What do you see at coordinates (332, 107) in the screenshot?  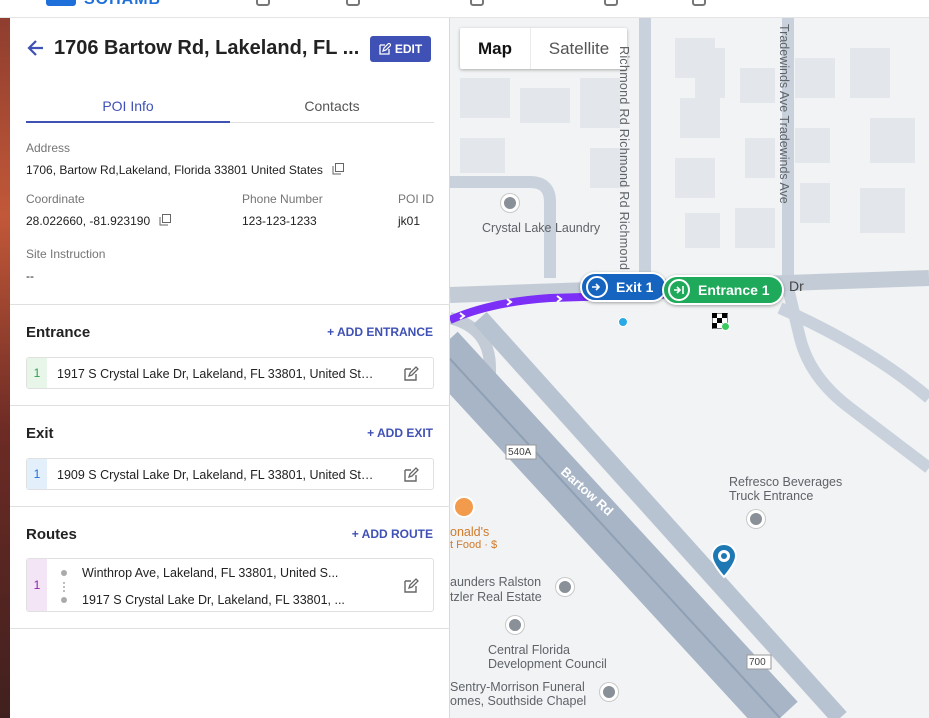 I see `tab-contacts: Contacts` at bounding box center [332, 107].